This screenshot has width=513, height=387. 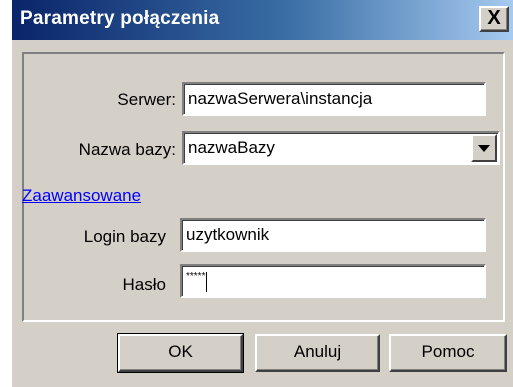 I want to click on password-input: *****, so click(x=333, y=281).